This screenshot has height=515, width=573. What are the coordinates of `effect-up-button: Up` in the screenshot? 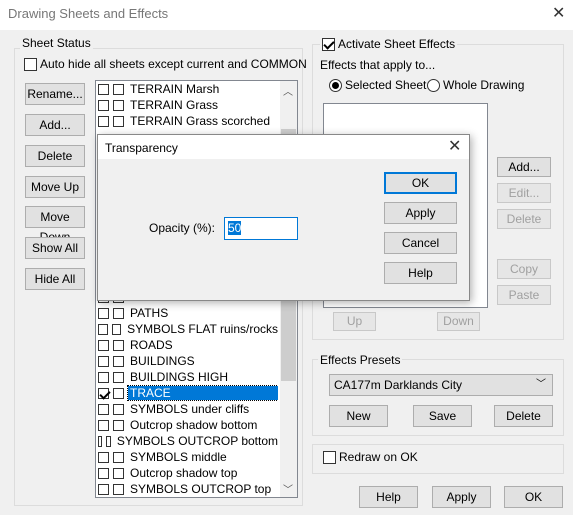 It's located at (354, 321).